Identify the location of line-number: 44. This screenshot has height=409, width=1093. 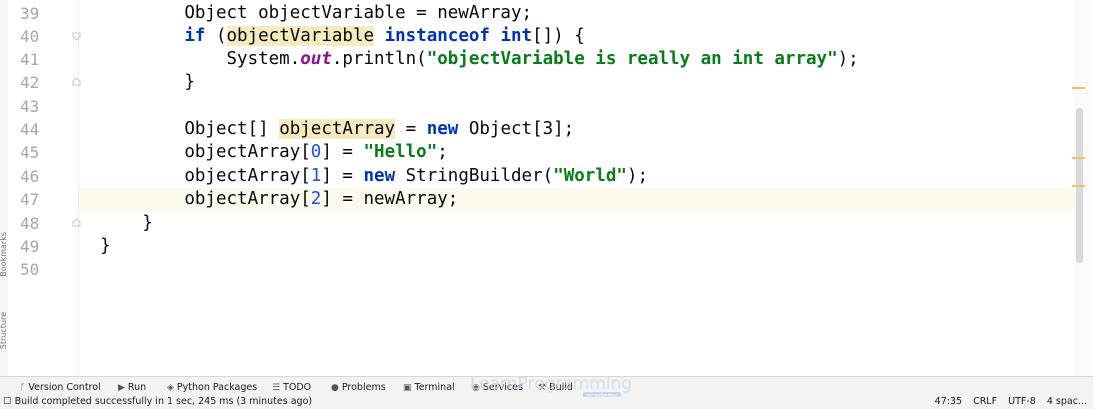
(30, 129).